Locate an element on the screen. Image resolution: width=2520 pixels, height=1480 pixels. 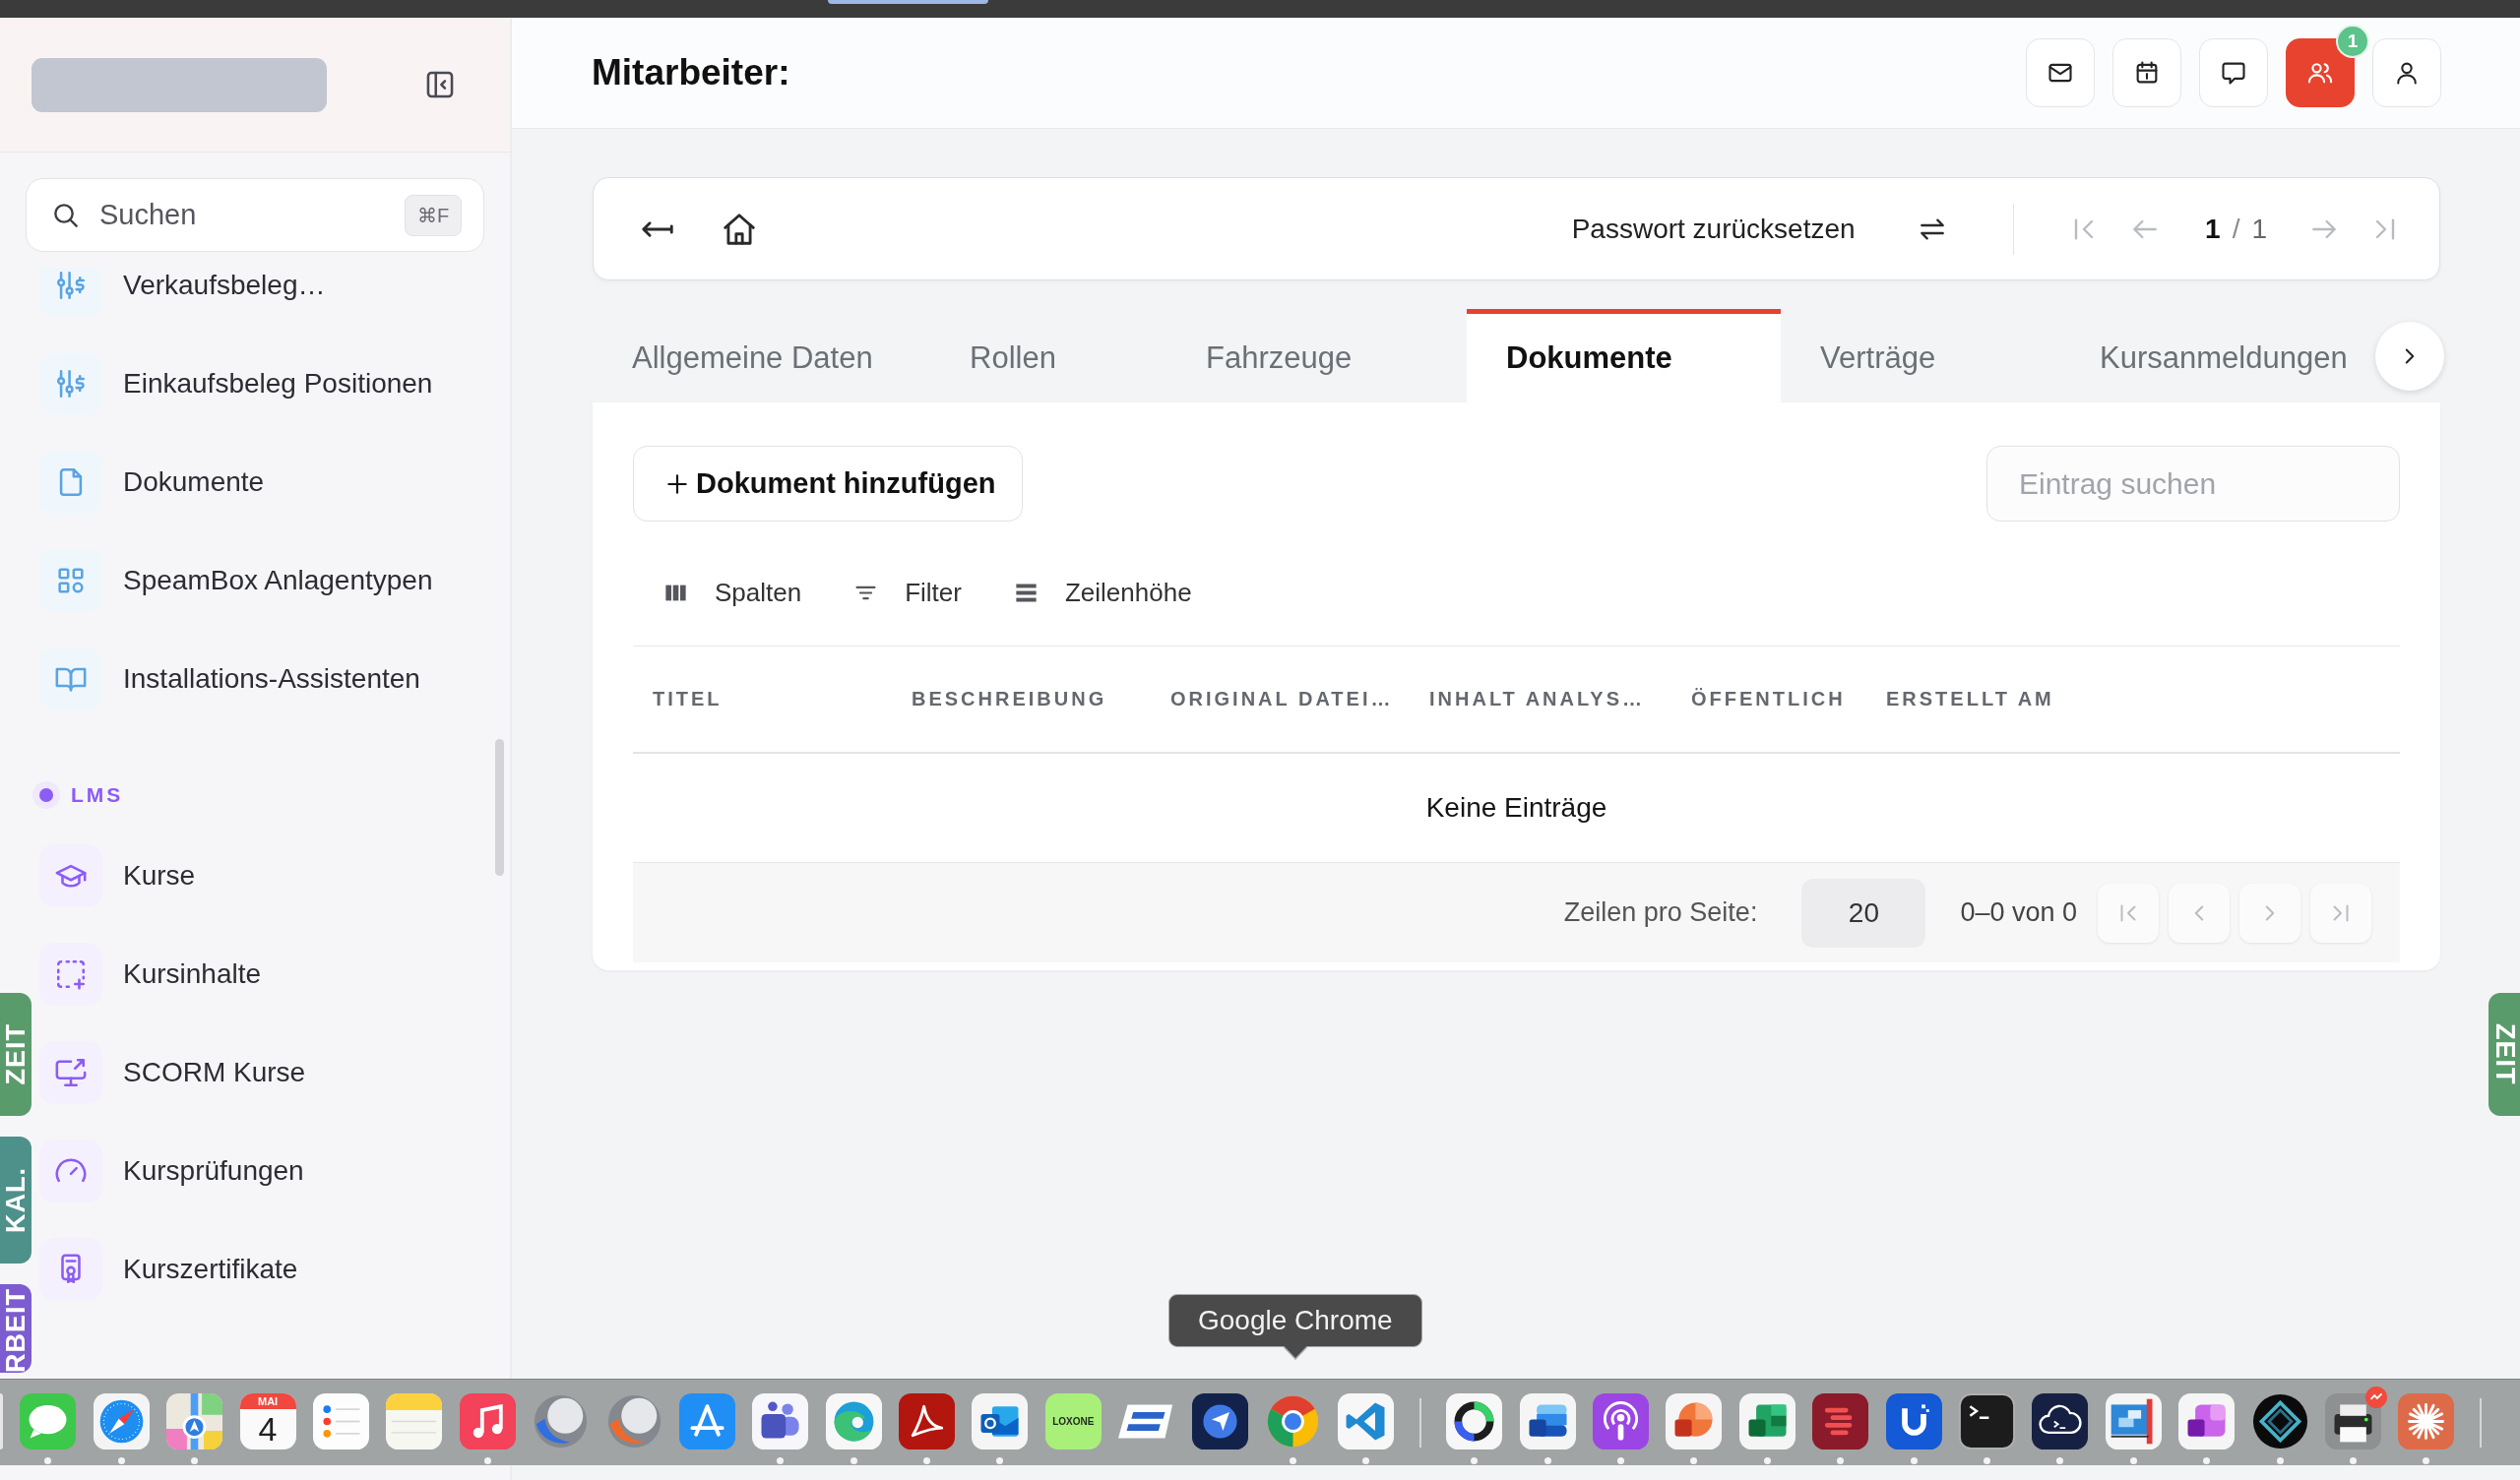
column-header: ÖFFENTLICH is located at coordinates (1768, 699).